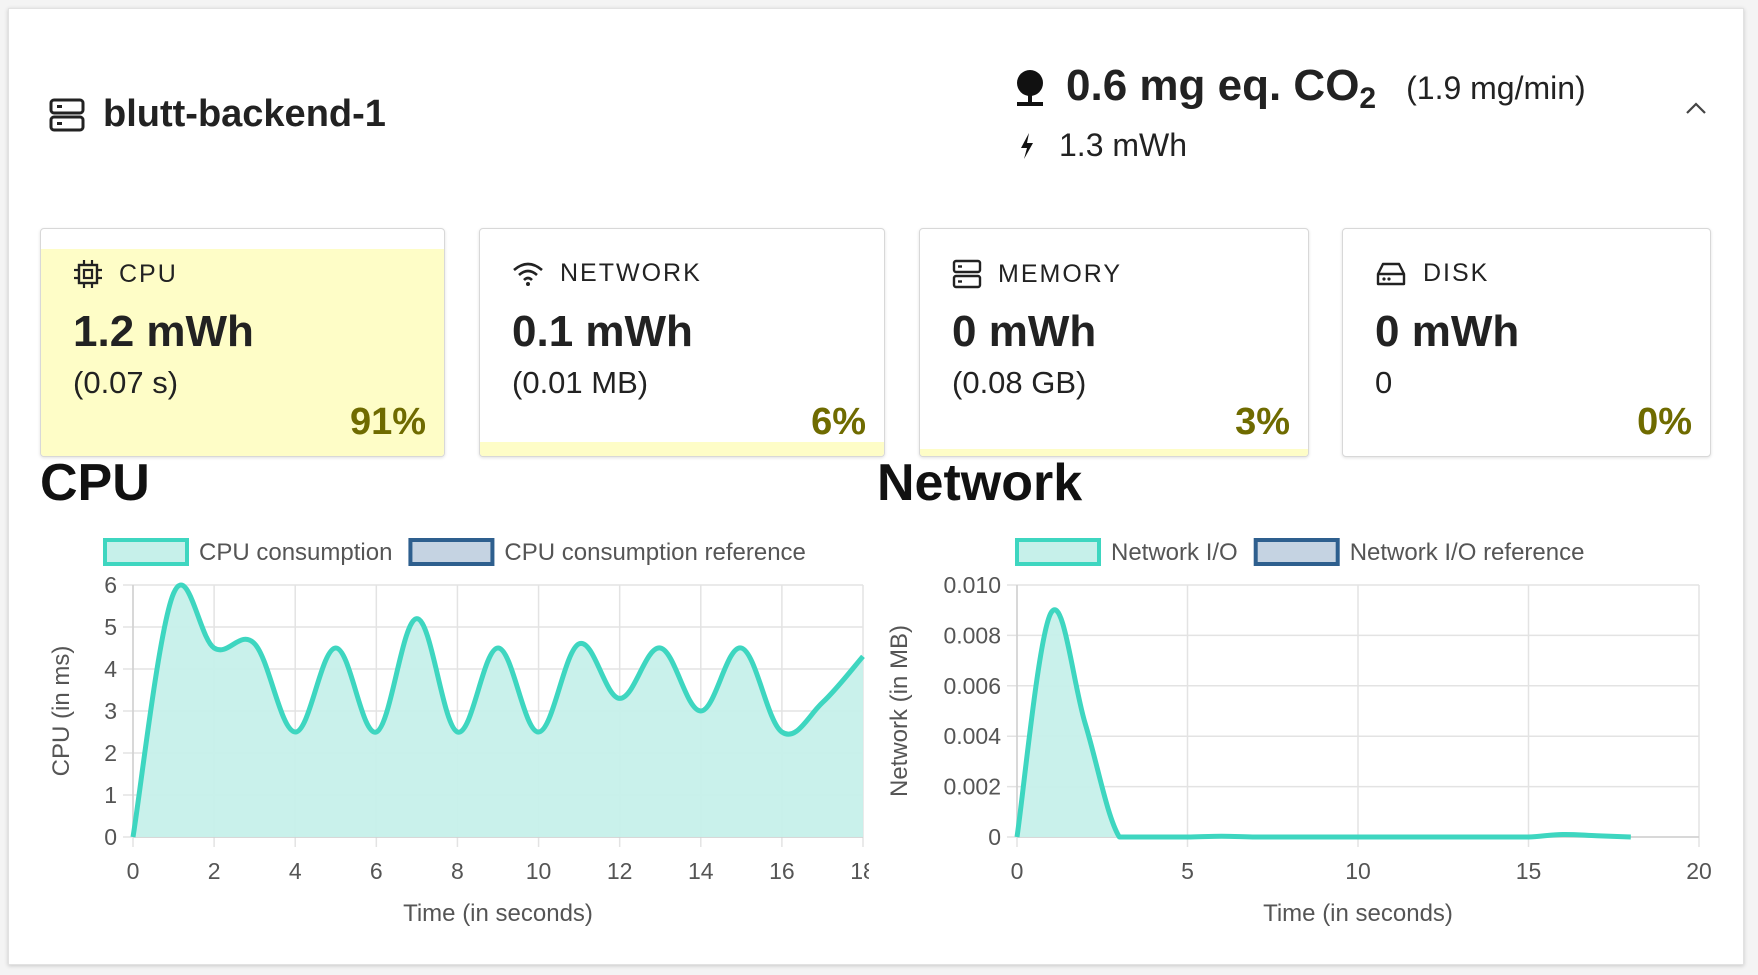 This screenshot has width=1758, height=975. What do you see at coordinates (654, 552) in the screenshot?
I see `legend-label: CPU consumption reference` at bounding box center [654, 552].